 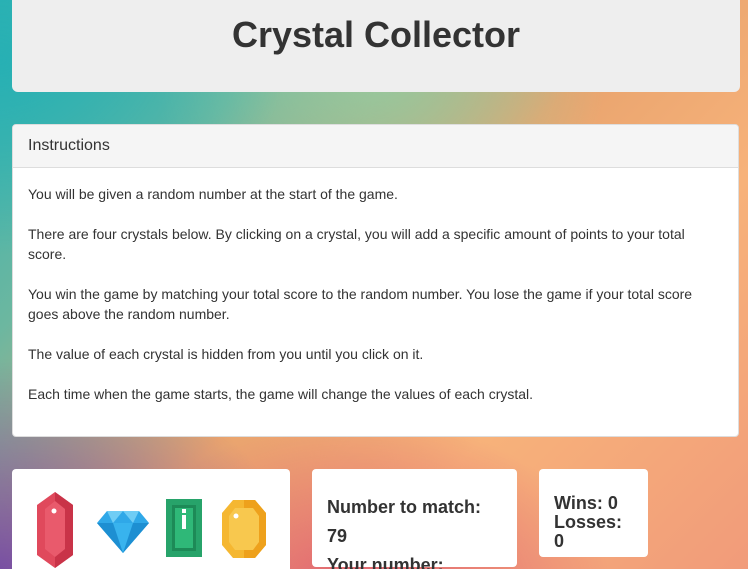 What do you see at coordinates (184, 528) in the screenshot?
I see `green-crystal-icon` at bounding box center [184, 528].